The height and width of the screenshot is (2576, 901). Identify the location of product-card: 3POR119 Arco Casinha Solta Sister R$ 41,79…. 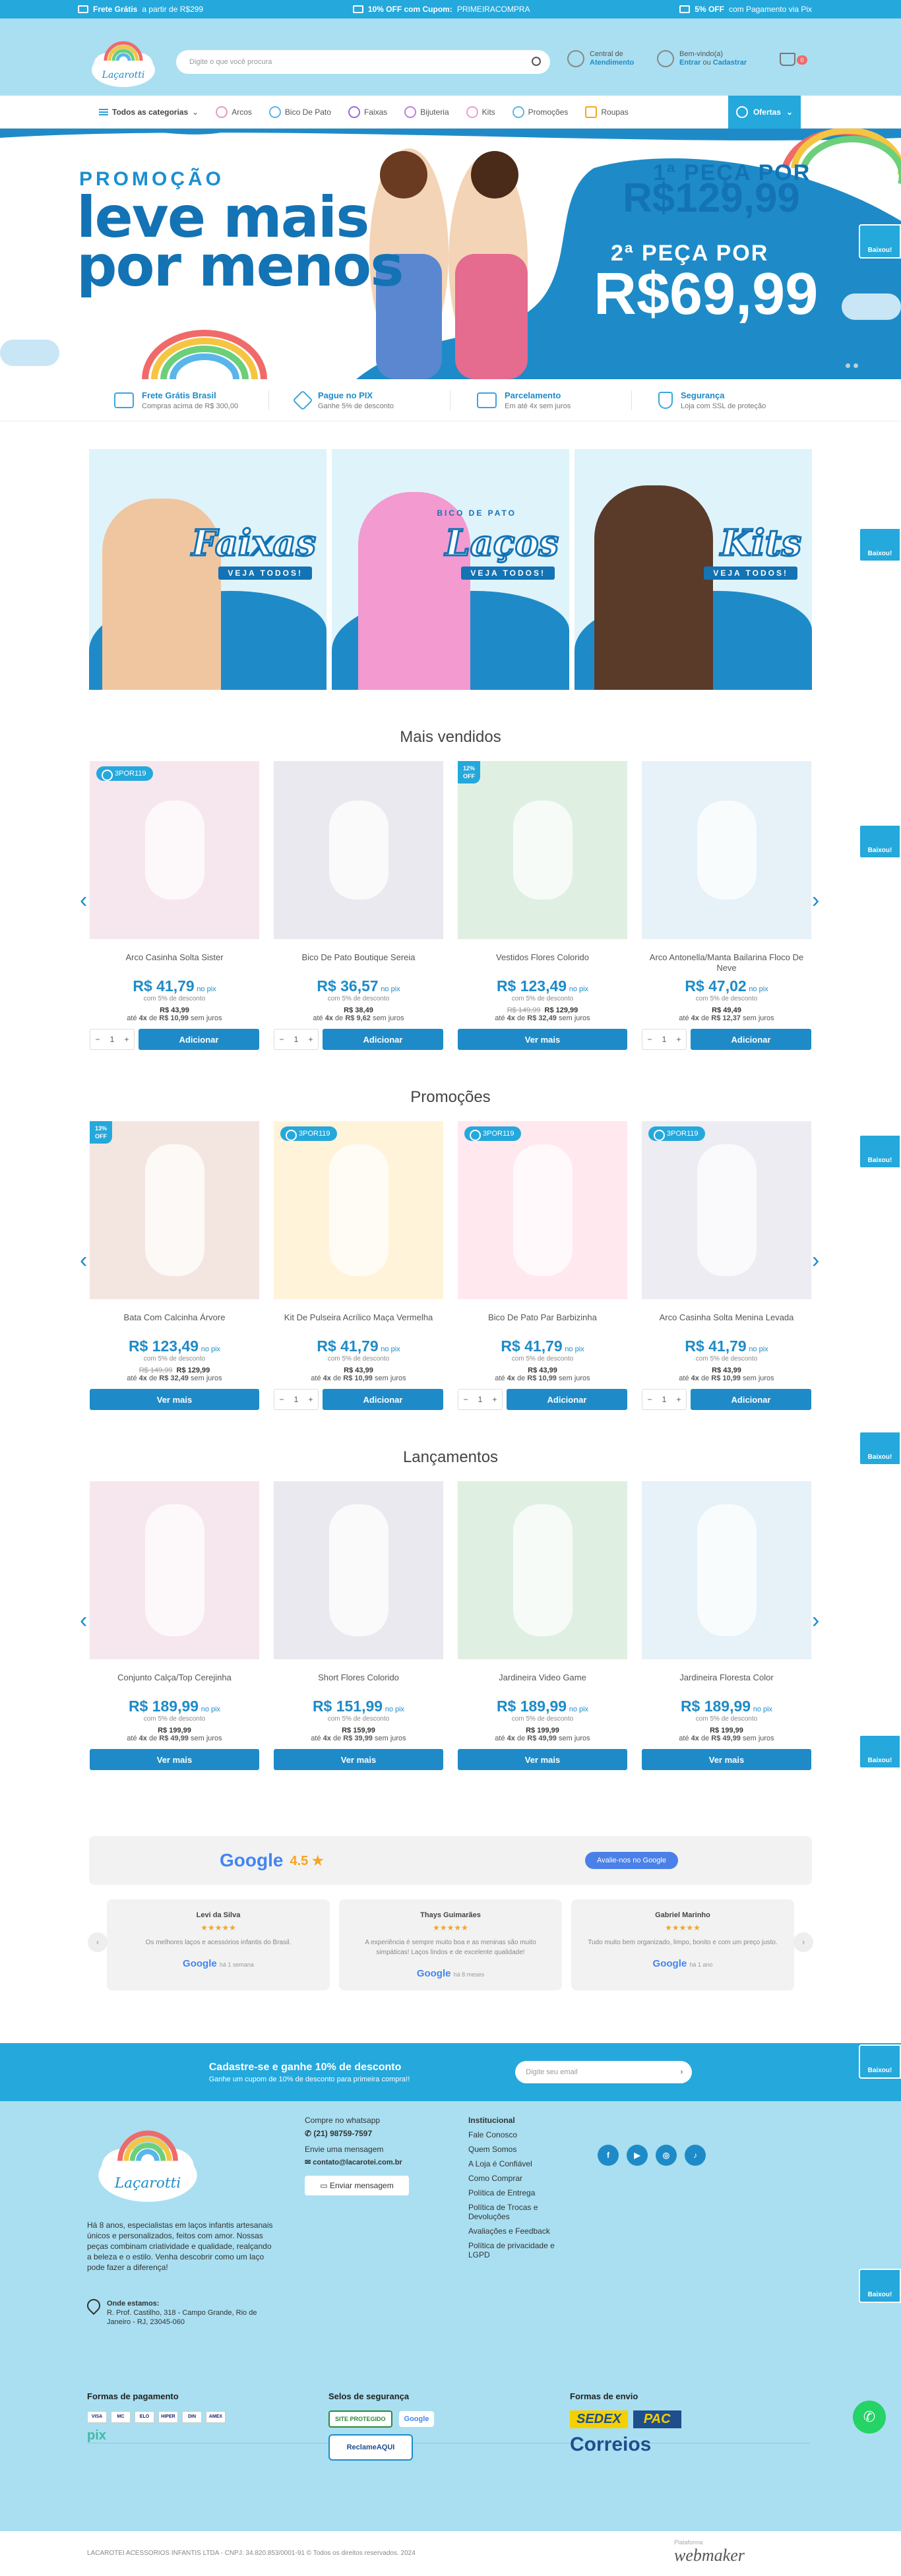
(174, 905).